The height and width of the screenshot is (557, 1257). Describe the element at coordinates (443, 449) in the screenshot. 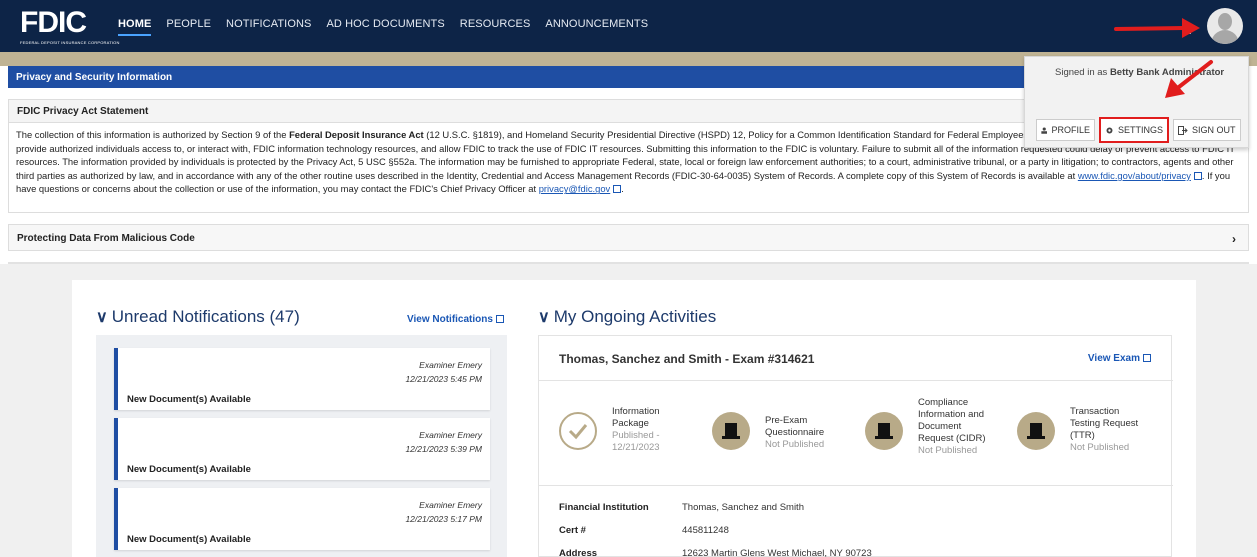

I see `notification-time: 12/21/2023 5:39 PM` at that location.